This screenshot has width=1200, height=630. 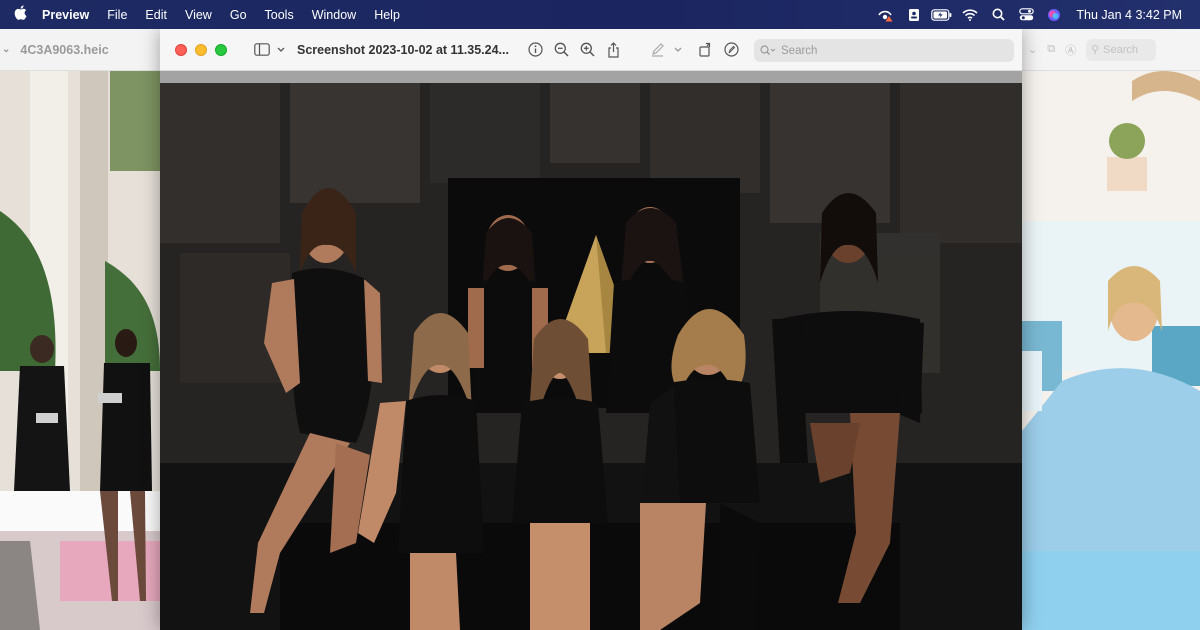 I want to click on siri-icon, so click(x=1054, y=14).